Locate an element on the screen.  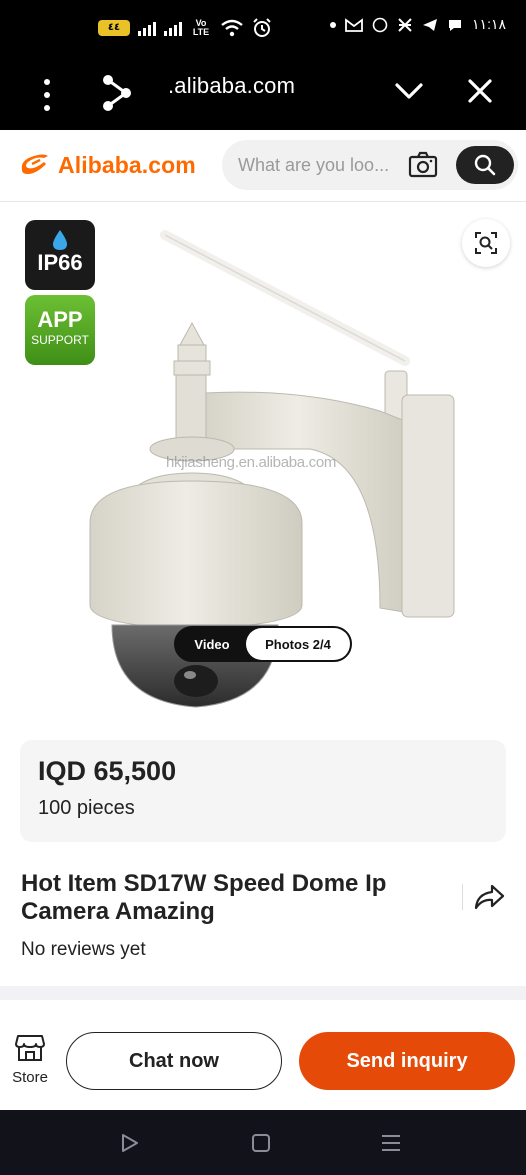
share-forward-icon is located at coordinates (489, 897).